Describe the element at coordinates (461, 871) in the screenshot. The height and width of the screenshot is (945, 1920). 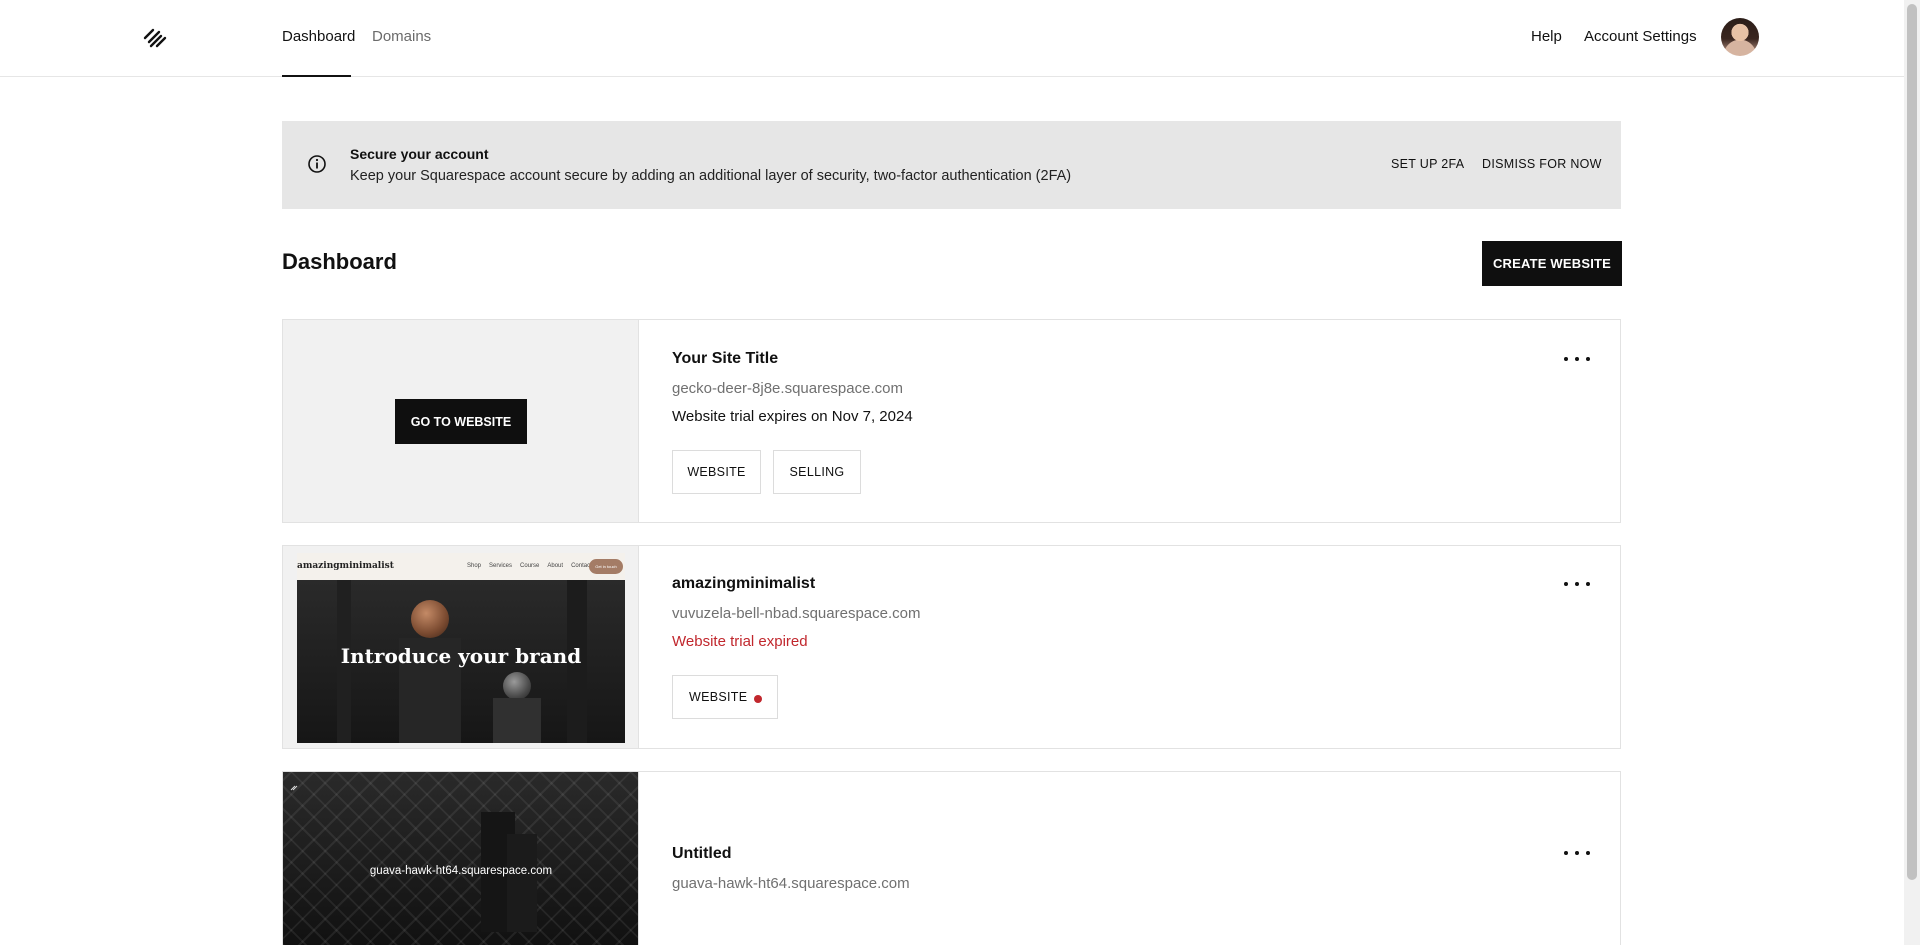
I see `preview-url-text: guava-hawk-ht64.squarespace.com` at that location.